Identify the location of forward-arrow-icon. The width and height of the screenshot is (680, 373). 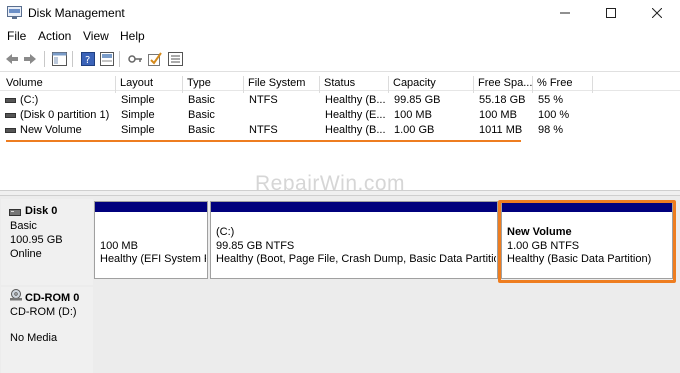
(30, 59).